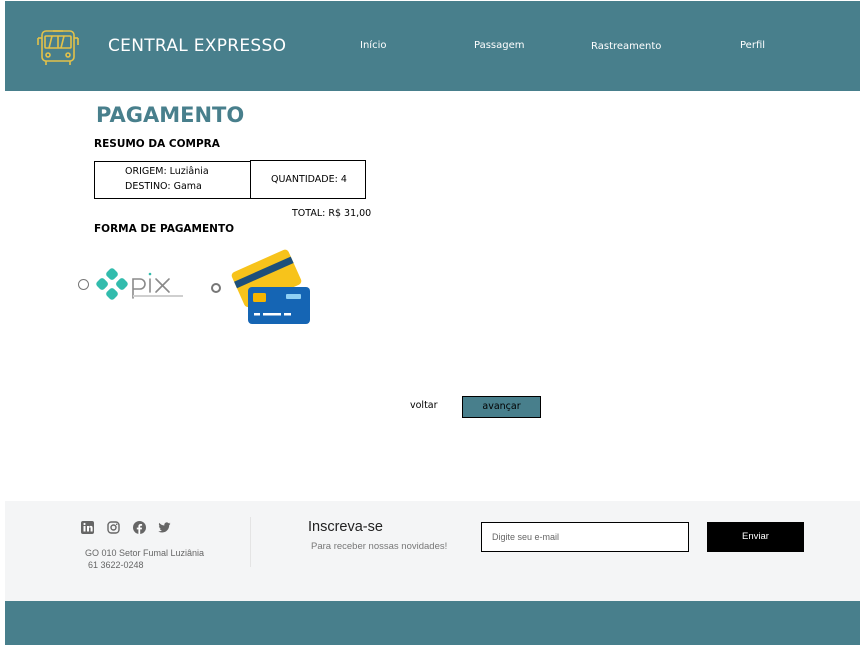 This screenshot has width=860, height=645. I want to click on nav-rastreamento: Rastreamento, so click(626, 46).